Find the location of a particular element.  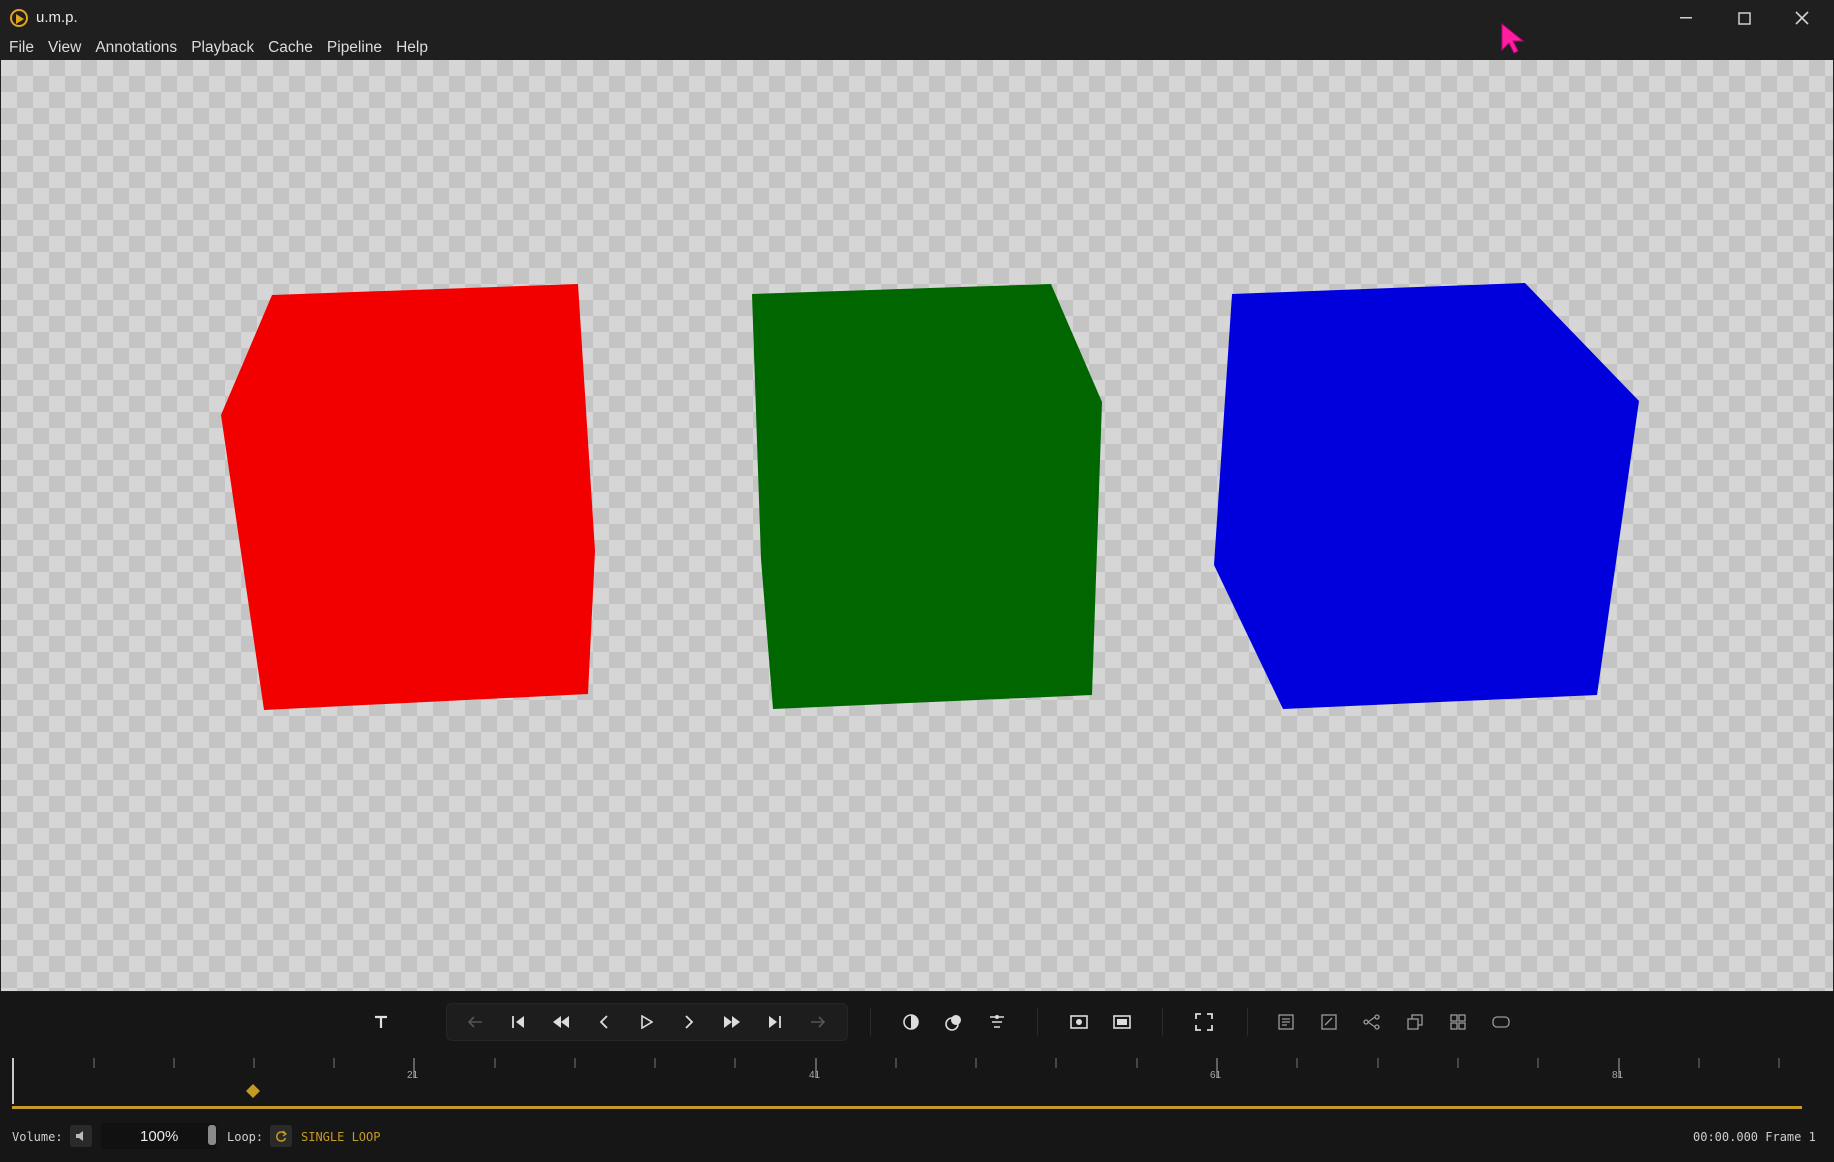

layers-icon is located at coordinates (1415, 1022).